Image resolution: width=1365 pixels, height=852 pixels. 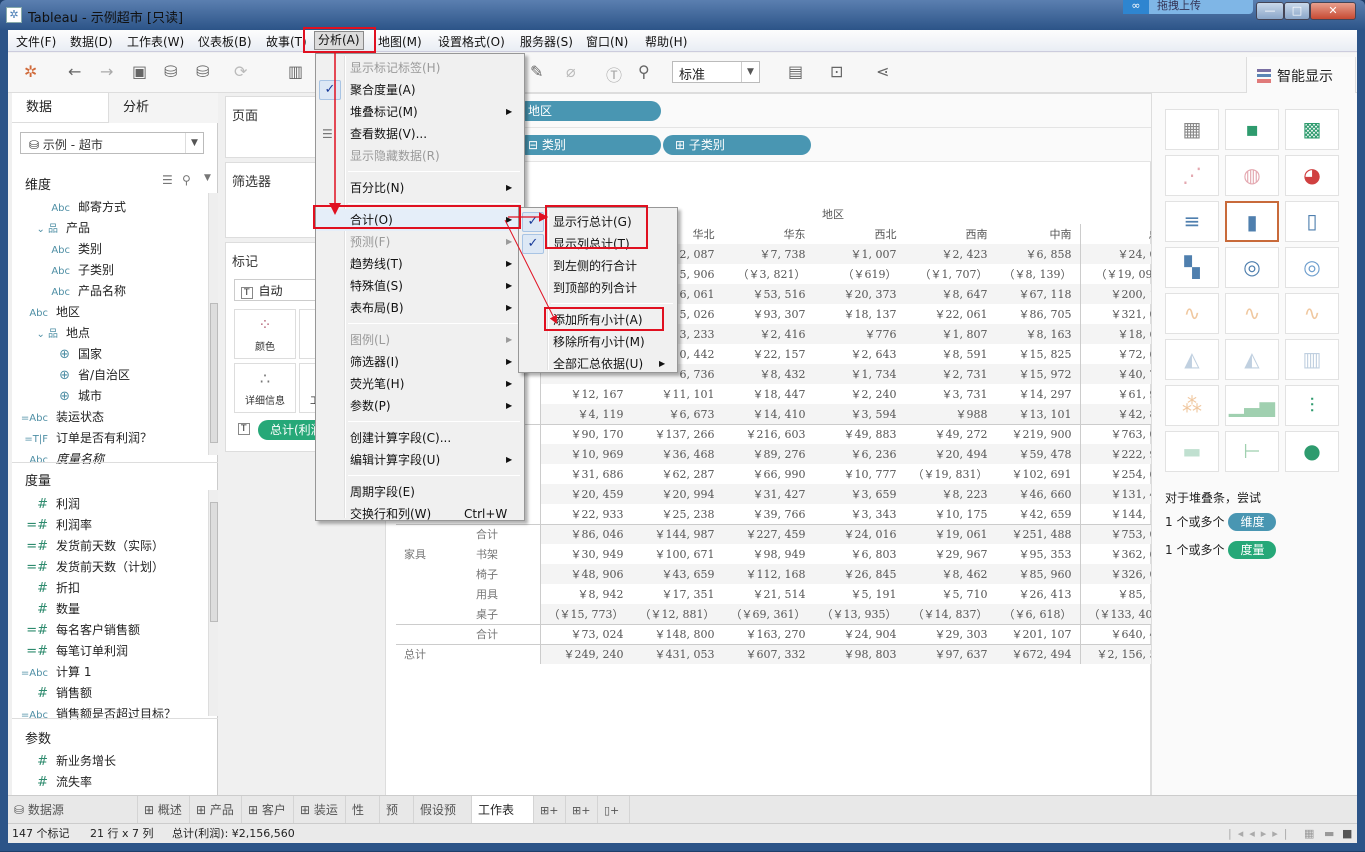 I want to click on field-item: =# 利润率, so click(x=56, y=524).